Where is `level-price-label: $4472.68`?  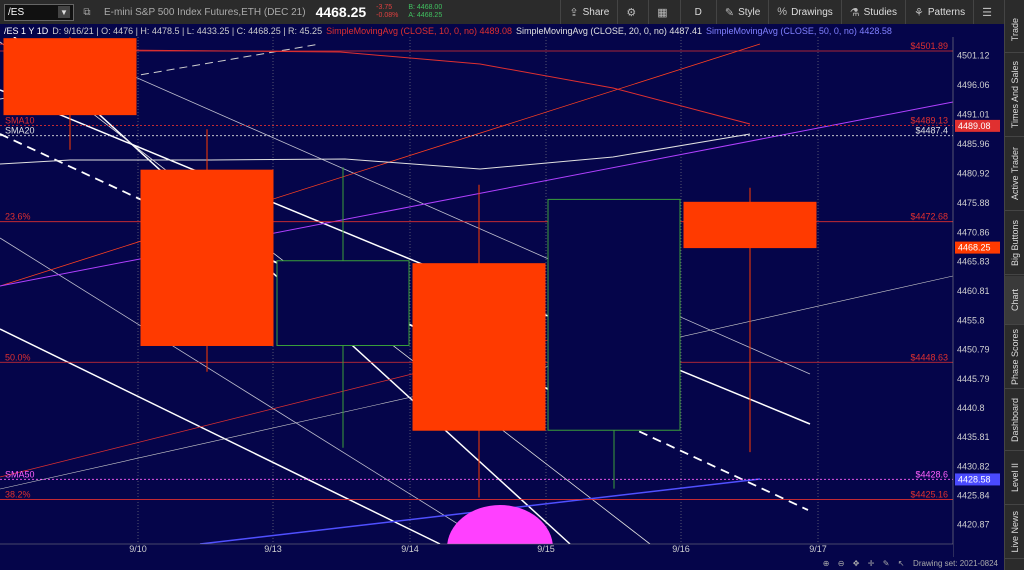 level-price-label: $4472.68 is located at coordinates (929, 217).